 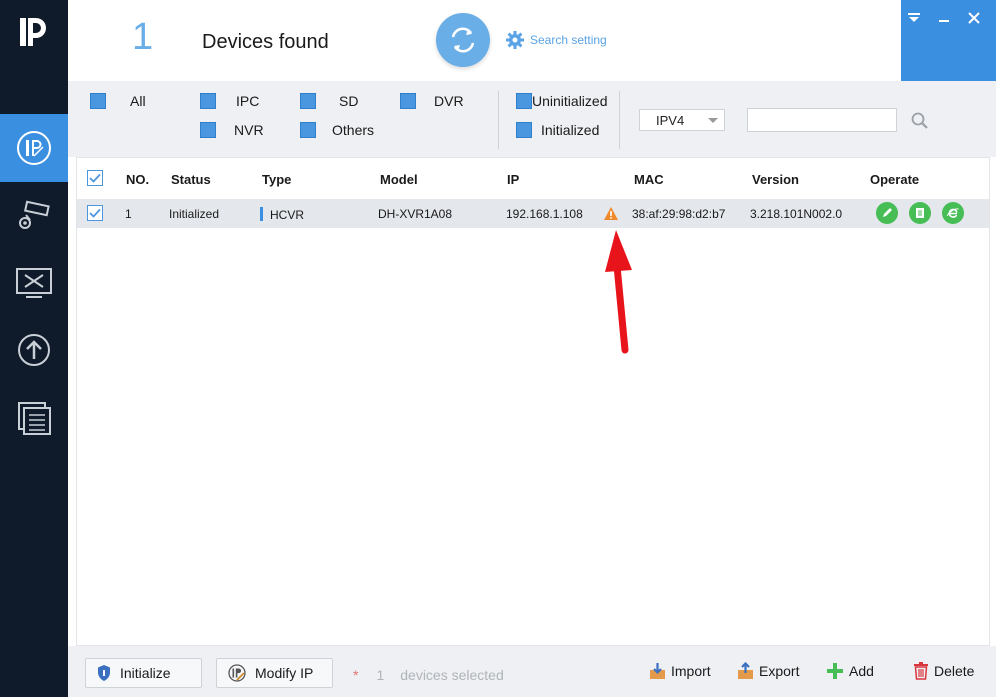 What do you see at coordinates (287, 215) in the screenshot?
I see `row-type-label: HCVR` at bounding box center [287, 215].